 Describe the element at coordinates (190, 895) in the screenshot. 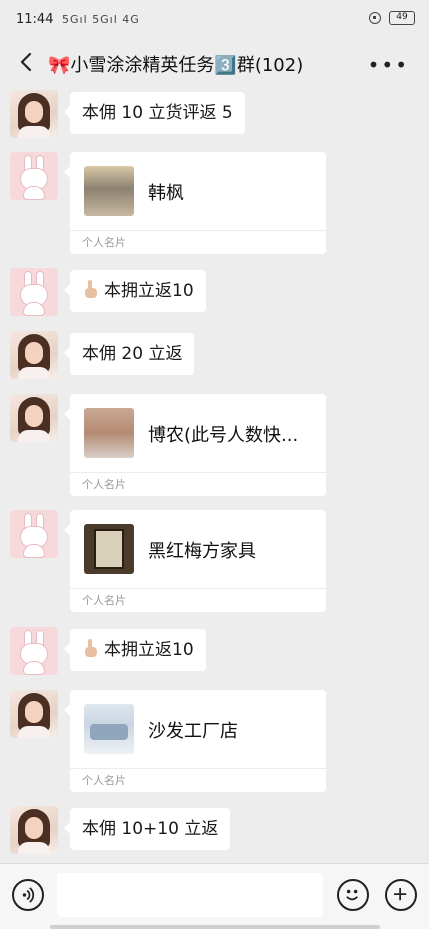

I see `message-input` at that location.